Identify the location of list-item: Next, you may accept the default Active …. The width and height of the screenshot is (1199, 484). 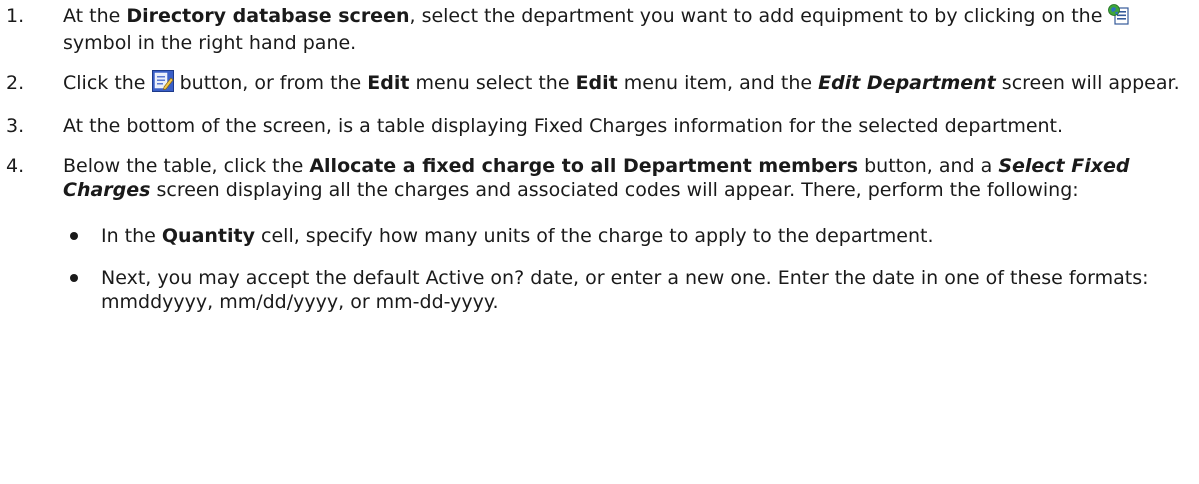
(625, 290).